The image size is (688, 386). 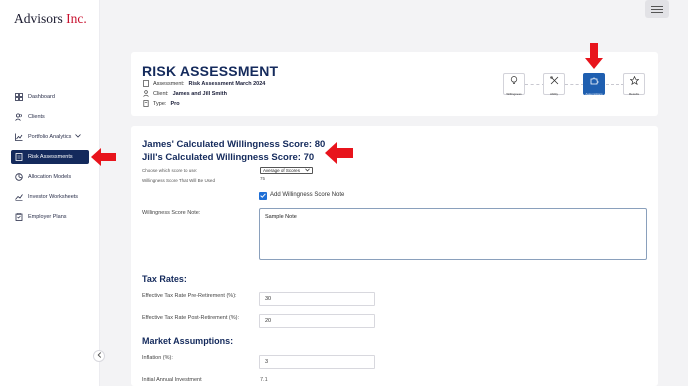 What do you see at coordinates (190, 318) in the screenshot?
I see `post-retirement-tax-label: Effective Tax Rate Post-Retirement (%):` at bounding box center [190, 318].